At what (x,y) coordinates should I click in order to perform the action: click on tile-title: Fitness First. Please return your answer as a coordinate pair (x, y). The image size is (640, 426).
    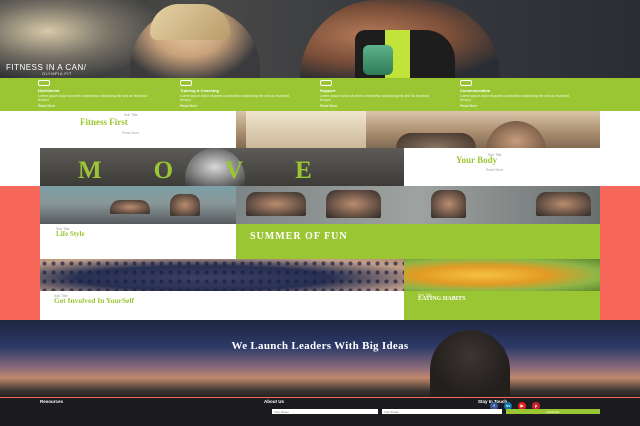
    Looking at the image, I should click on (104, 122).